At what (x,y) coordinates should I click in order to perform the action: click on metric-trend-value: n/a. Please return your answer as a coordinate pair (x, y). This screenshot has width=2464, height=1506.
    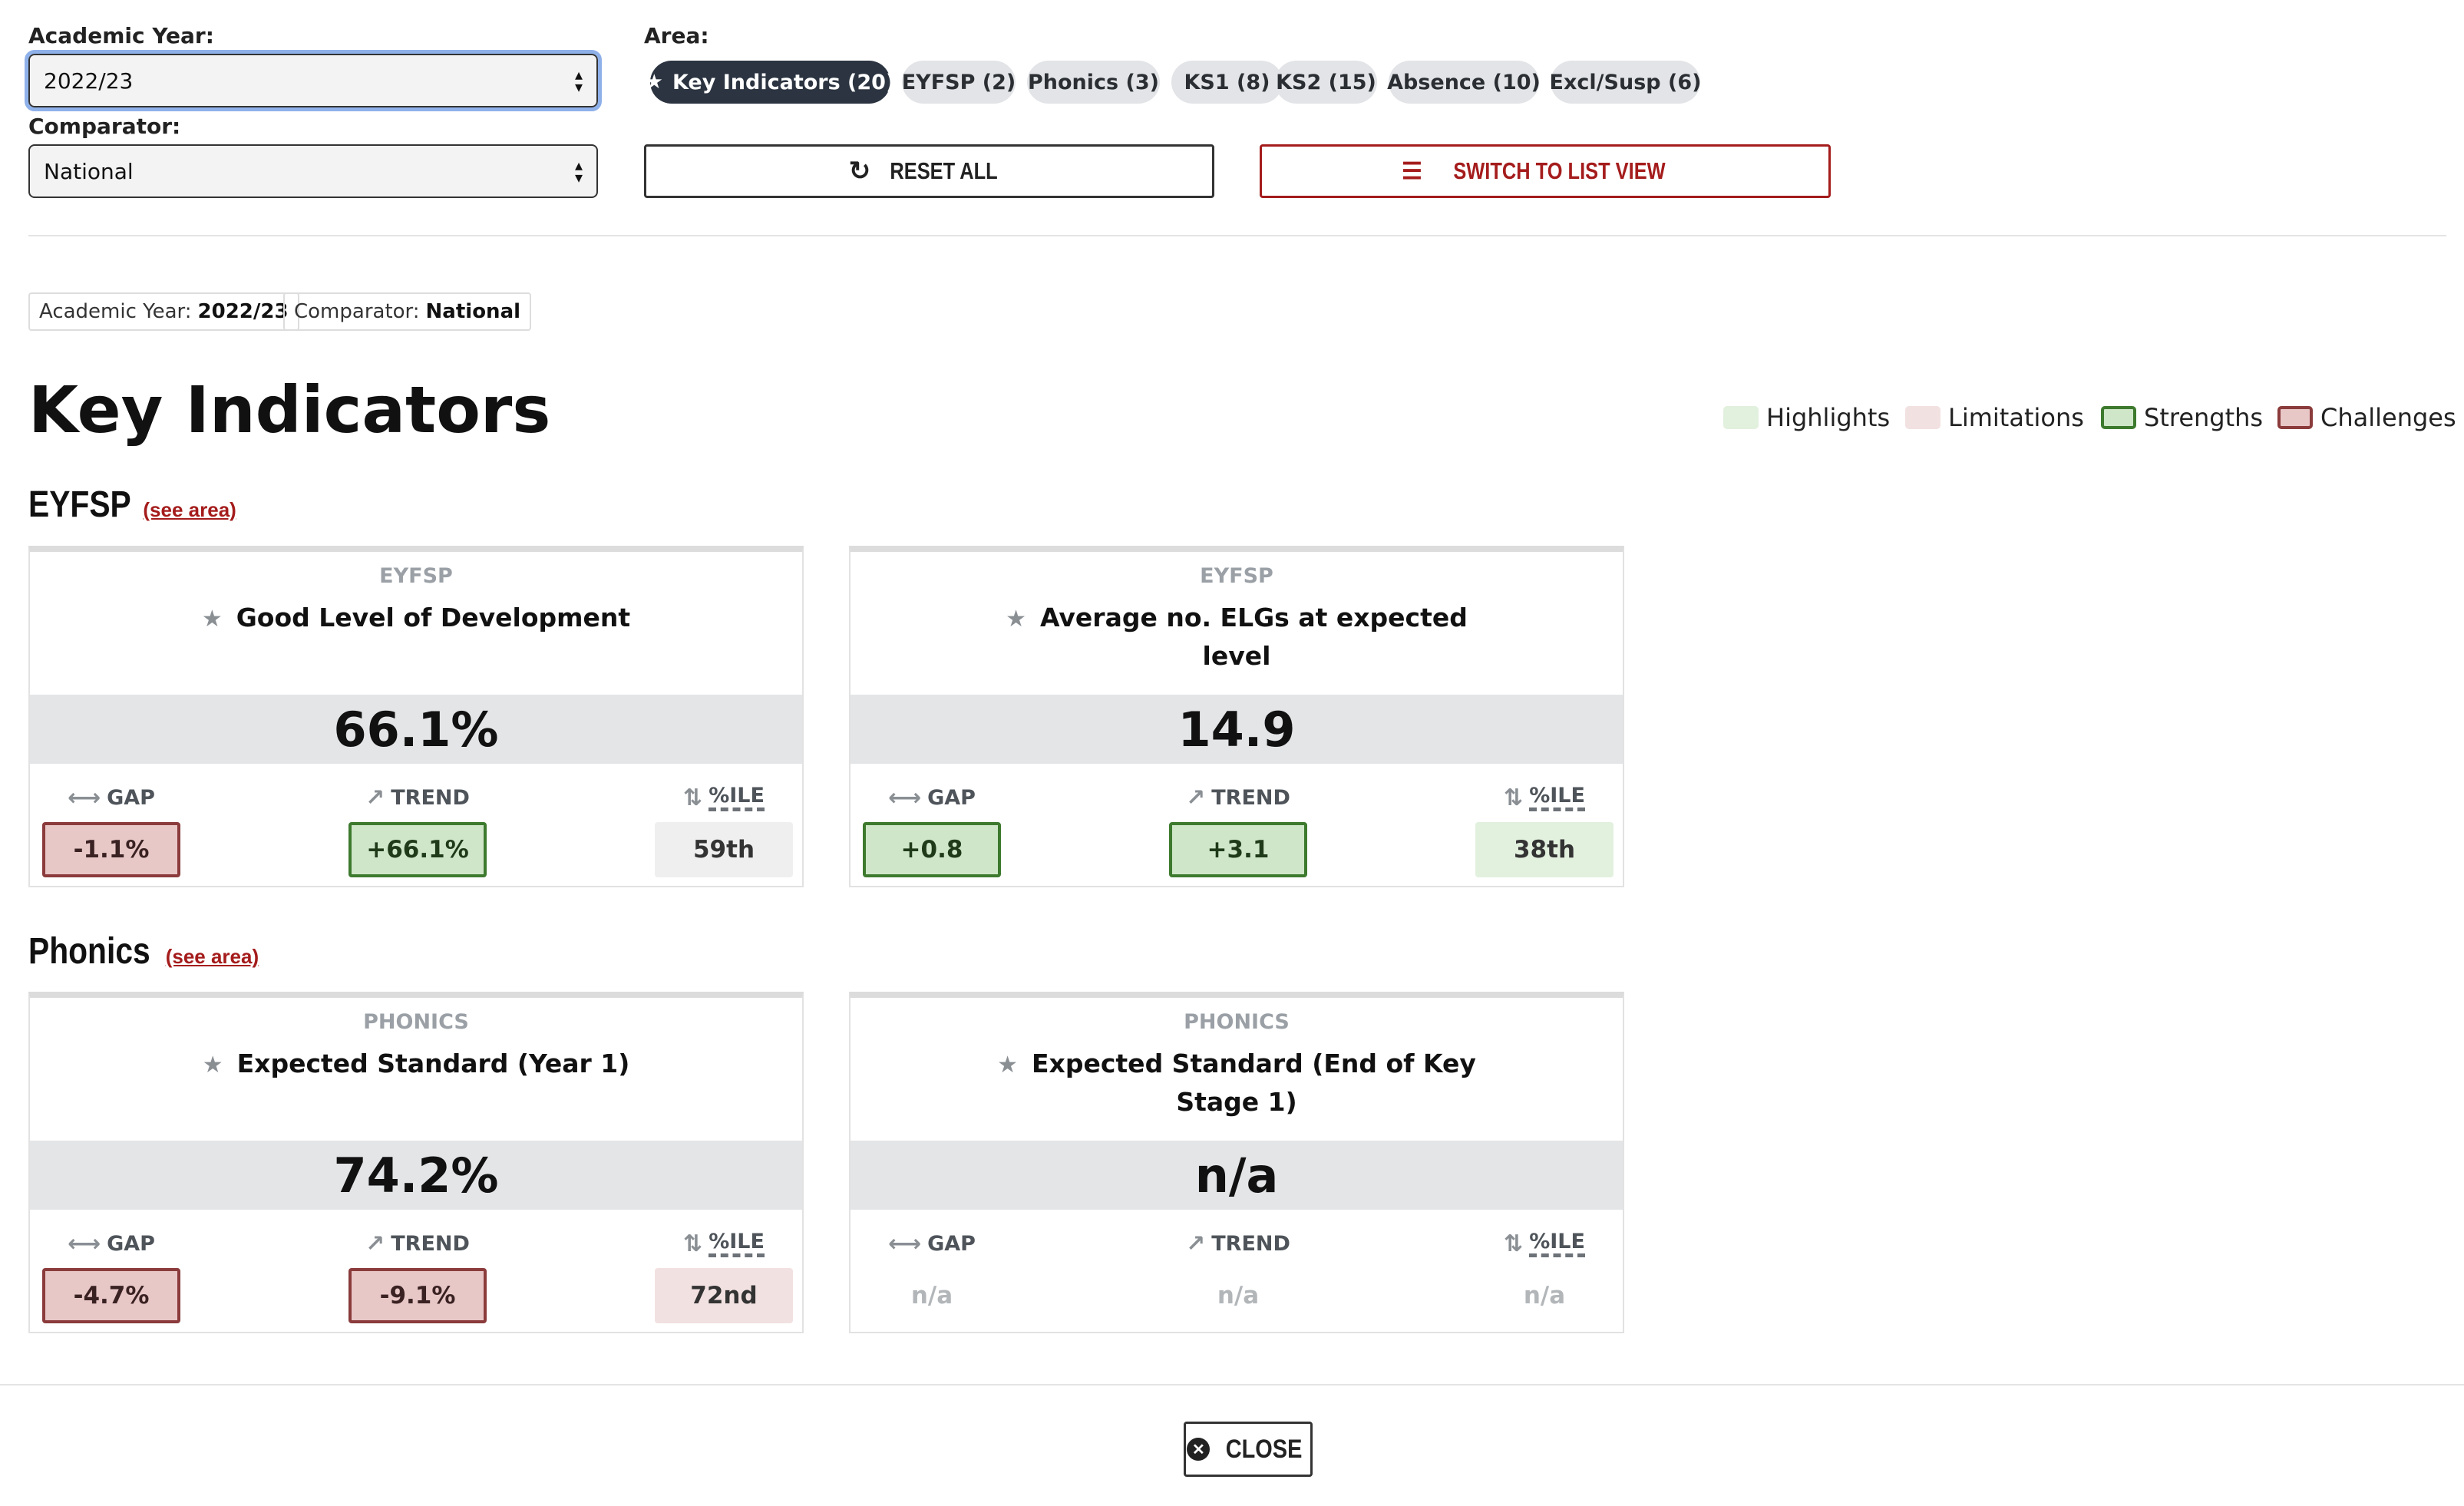
    Looking at the image, I should click on (1238, 1295).